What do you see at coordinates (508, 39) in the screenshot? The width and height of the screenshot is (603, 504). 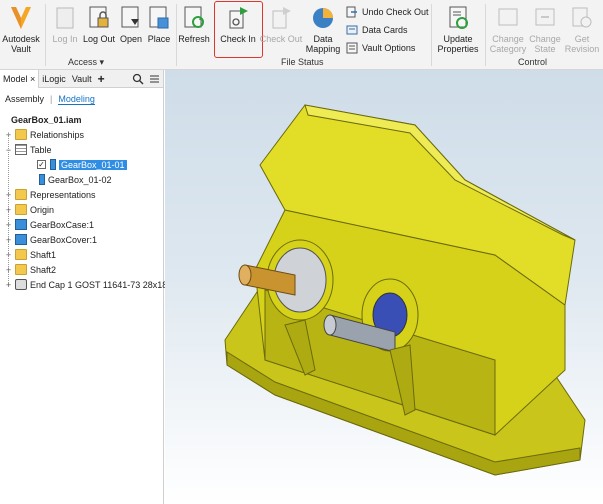 I see `change-category-label-1: Change` at bounding box center [508, 39].